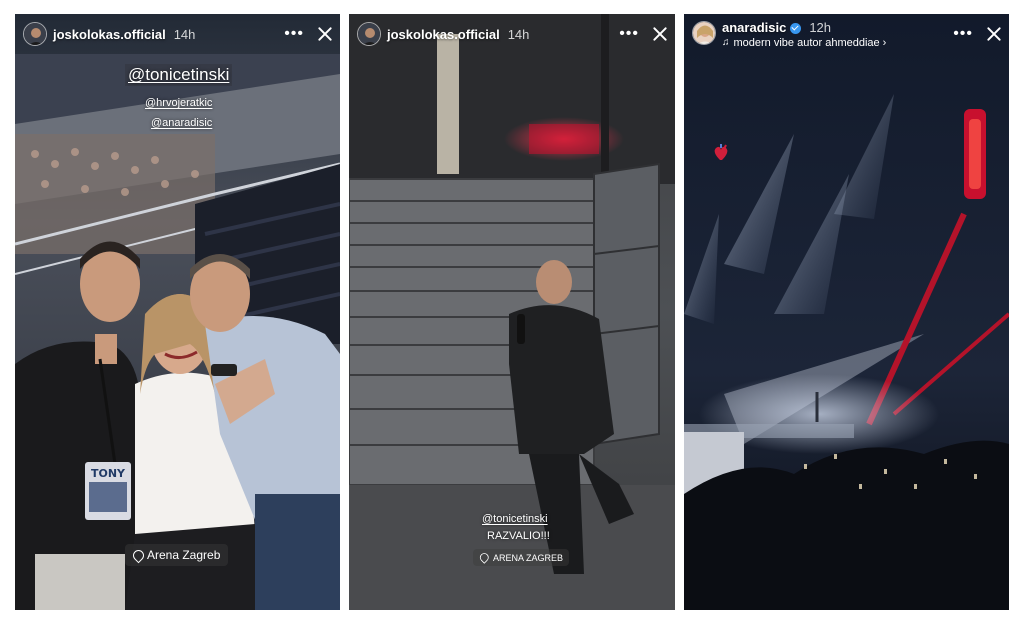 This screenshot has height=625, width=1024. I want to click on location-sticker: Arena Zagreb, so click(177, 555).